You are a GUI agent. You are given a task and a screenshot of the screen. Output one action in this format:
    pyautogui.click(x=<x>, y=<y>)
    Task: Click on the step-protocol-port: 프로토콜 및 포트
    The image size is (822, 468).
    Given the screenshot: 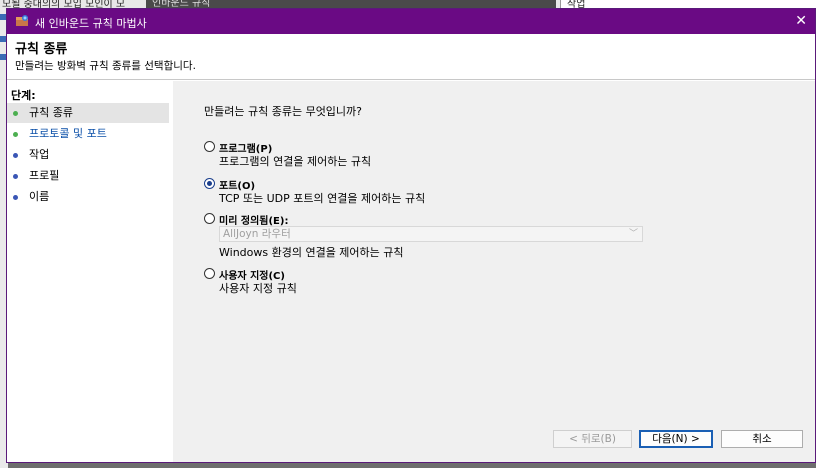 What is the action you would take?
    pyautogui.click(x=88, y=134)
    